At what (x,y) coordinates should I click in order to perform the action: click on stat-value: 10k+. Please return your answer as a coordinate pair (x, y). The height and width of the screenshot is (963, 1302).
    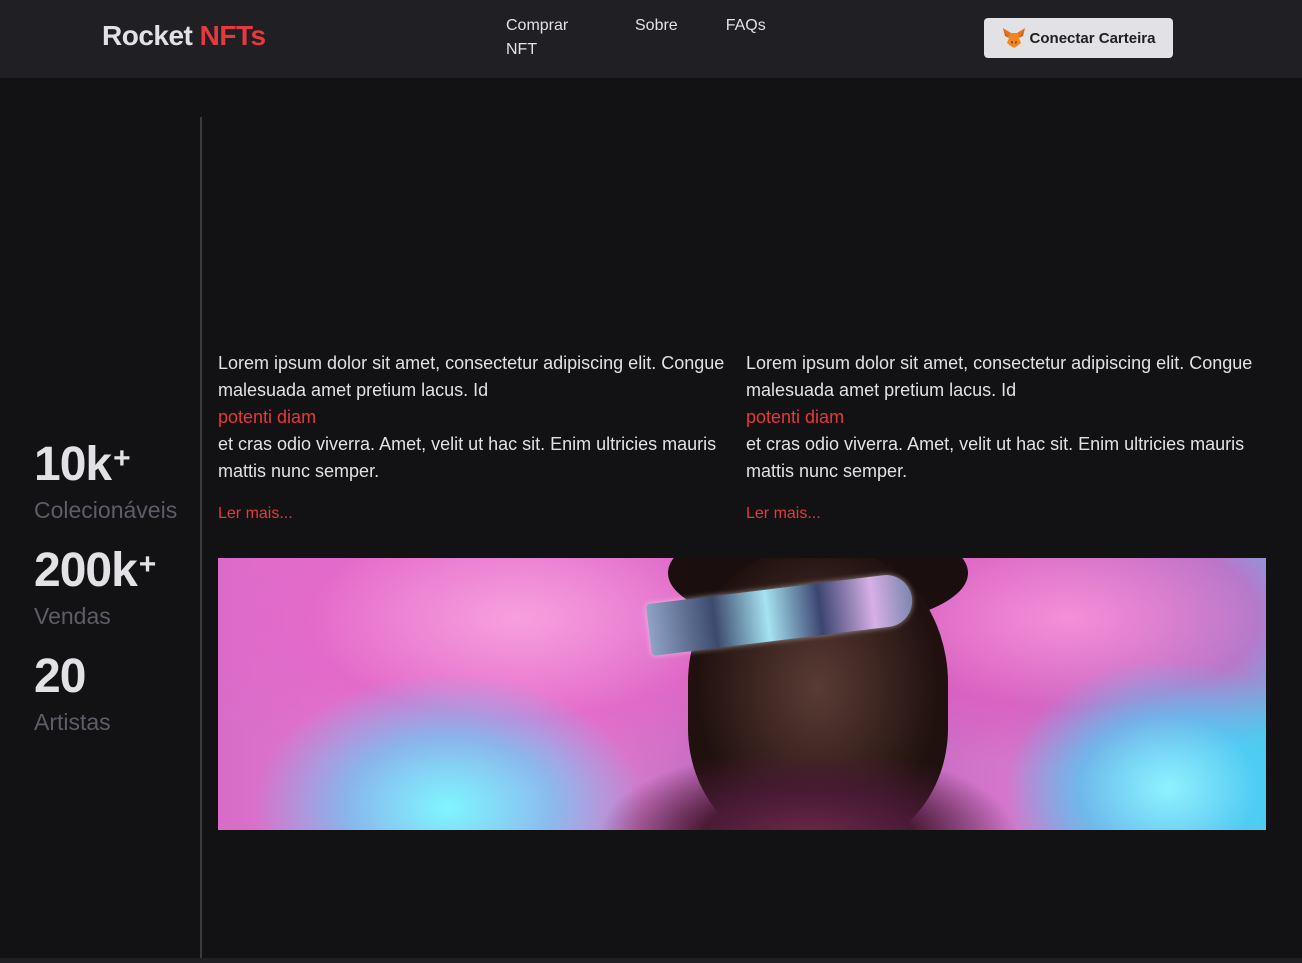
    Looking at the image, I should click on (82, 464).